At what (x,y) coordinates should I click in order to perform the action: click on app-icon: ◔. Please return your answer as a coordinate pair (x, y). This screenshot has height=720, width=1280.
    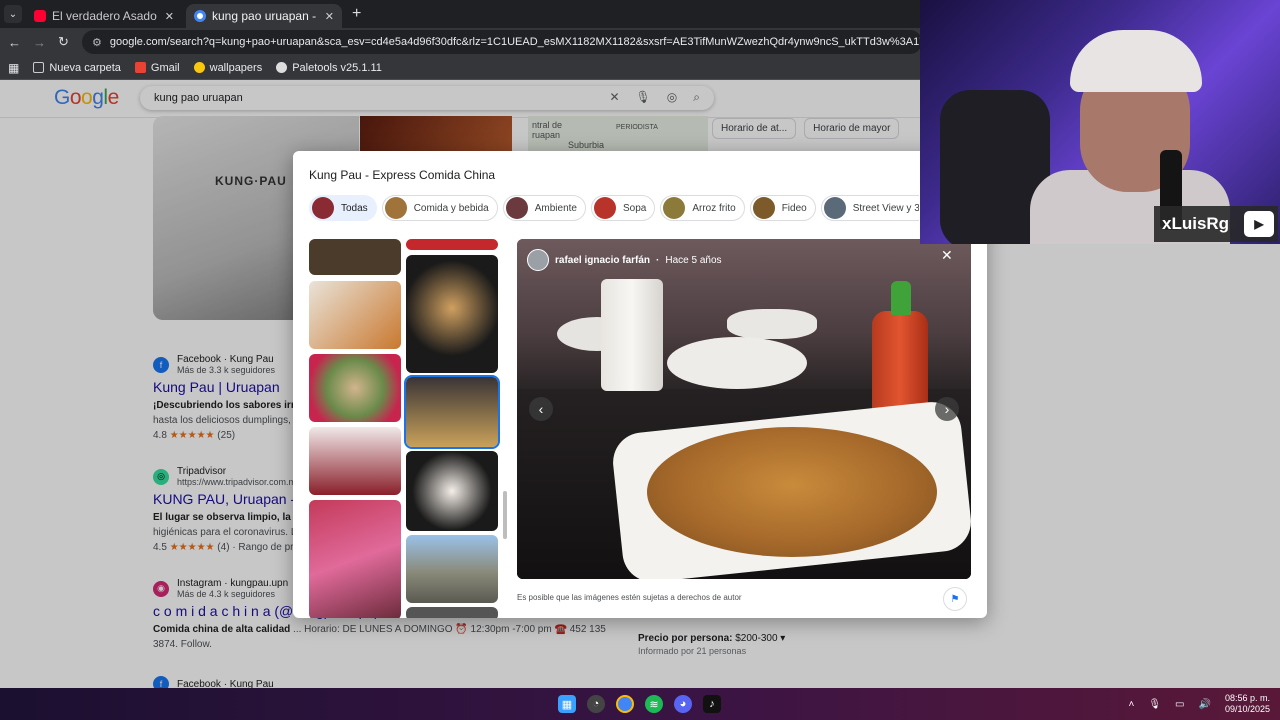
    Looking at the image, I should click on (596, 704).